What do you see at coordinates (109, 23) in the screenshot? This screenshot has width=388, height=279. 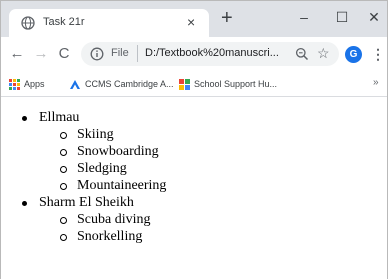 I see `browser-tab: Task 21r ×` at bounding box center [109, 23].